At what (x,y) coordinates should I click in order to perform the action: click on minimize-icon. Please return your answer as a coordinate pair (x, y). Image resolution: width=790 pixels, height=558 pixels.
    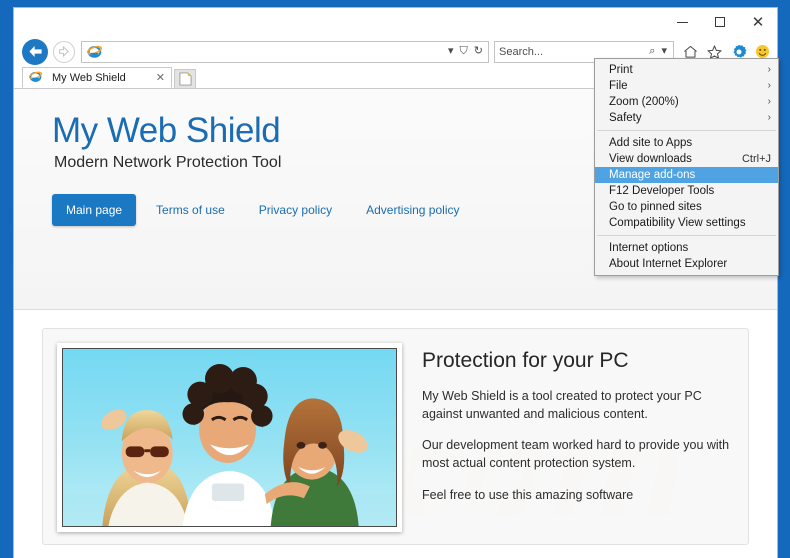
    Looking at the image, I should click on (682, 22).